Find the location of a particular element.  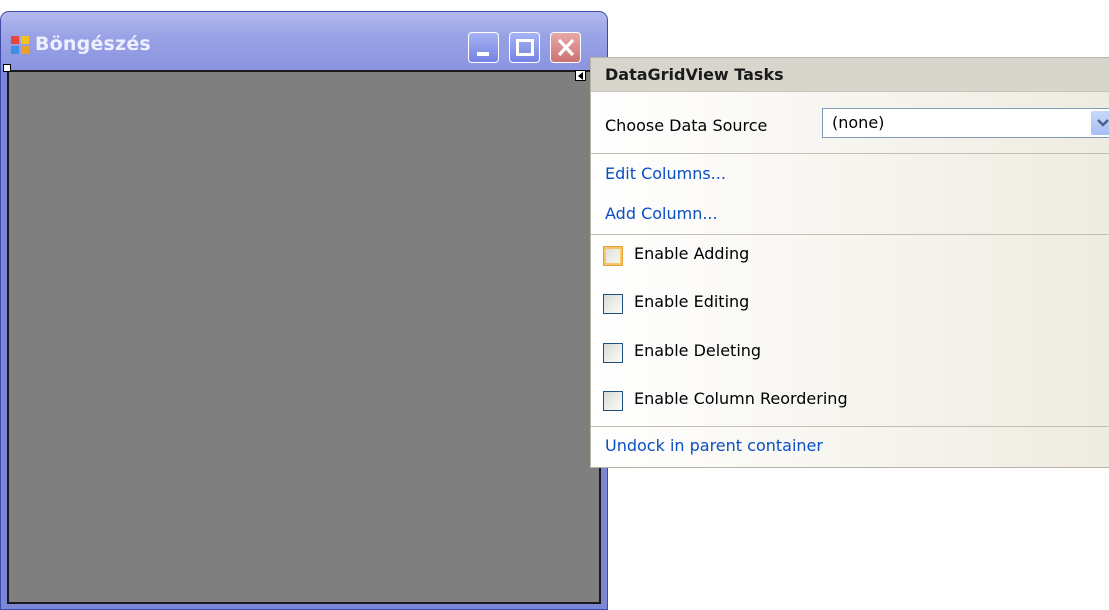

dropdown-button is located at coordinates (1100, 123).